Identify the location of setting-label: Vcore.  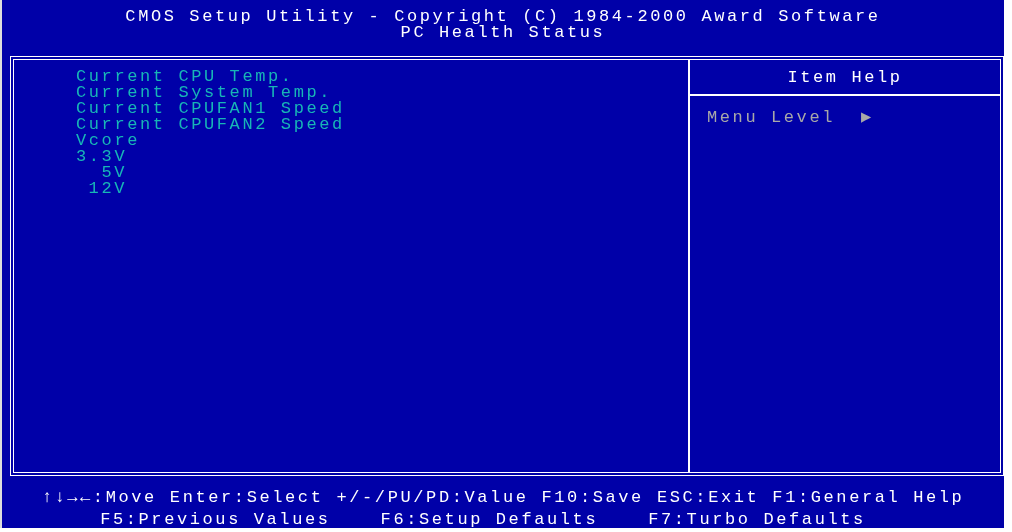
(108, 140).